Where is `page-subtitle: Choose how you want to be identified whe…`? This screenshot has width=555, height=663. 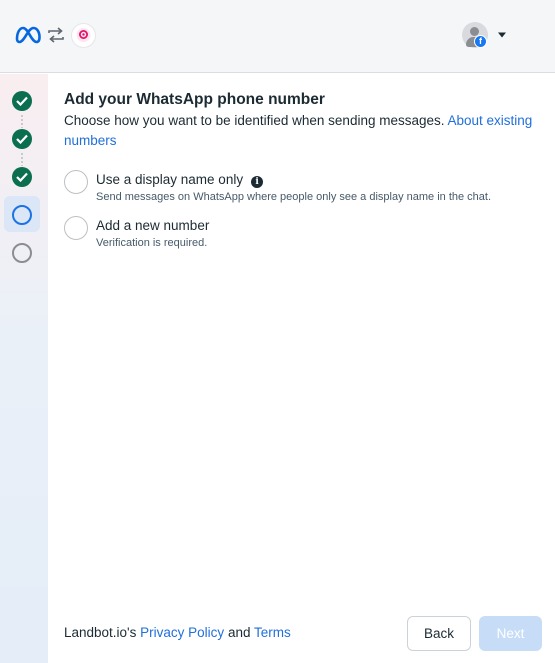
page-subtitle: Choose how you want to be identified whe… is located at coordinates (304, 131).